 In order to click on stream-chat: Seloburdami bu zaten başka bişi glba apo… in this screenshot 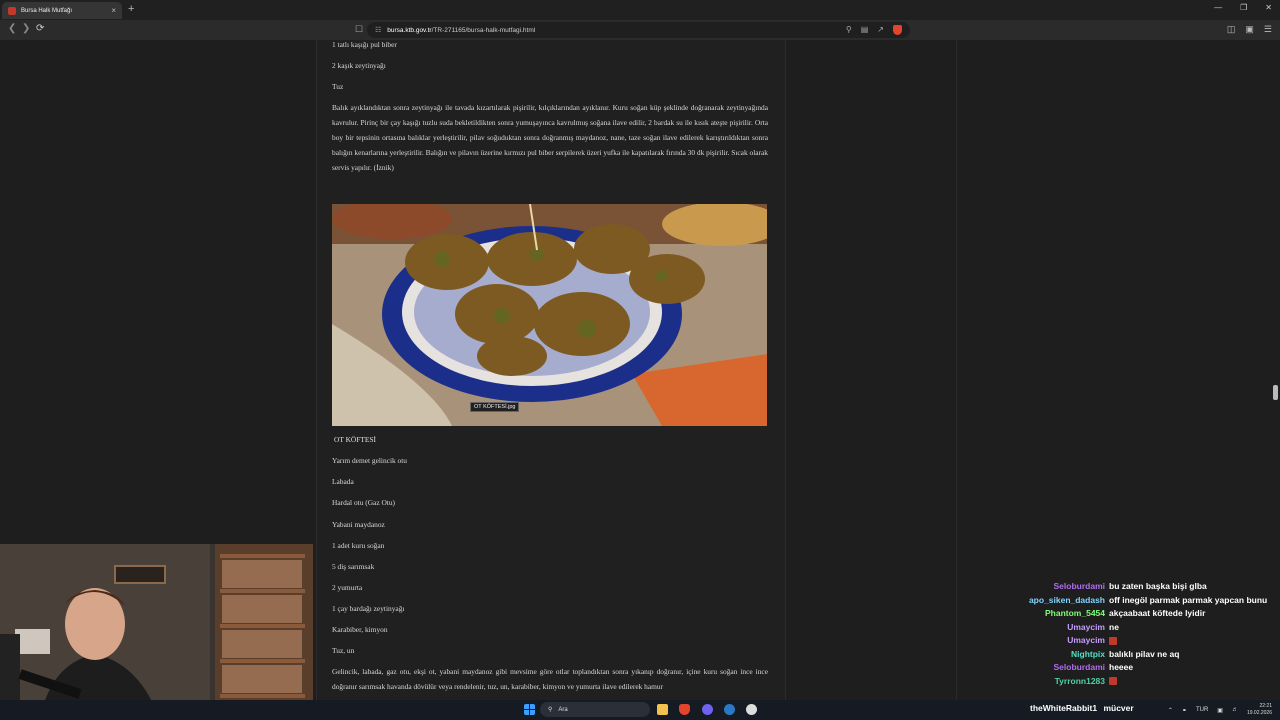, I will do `click(1140, 634)`.